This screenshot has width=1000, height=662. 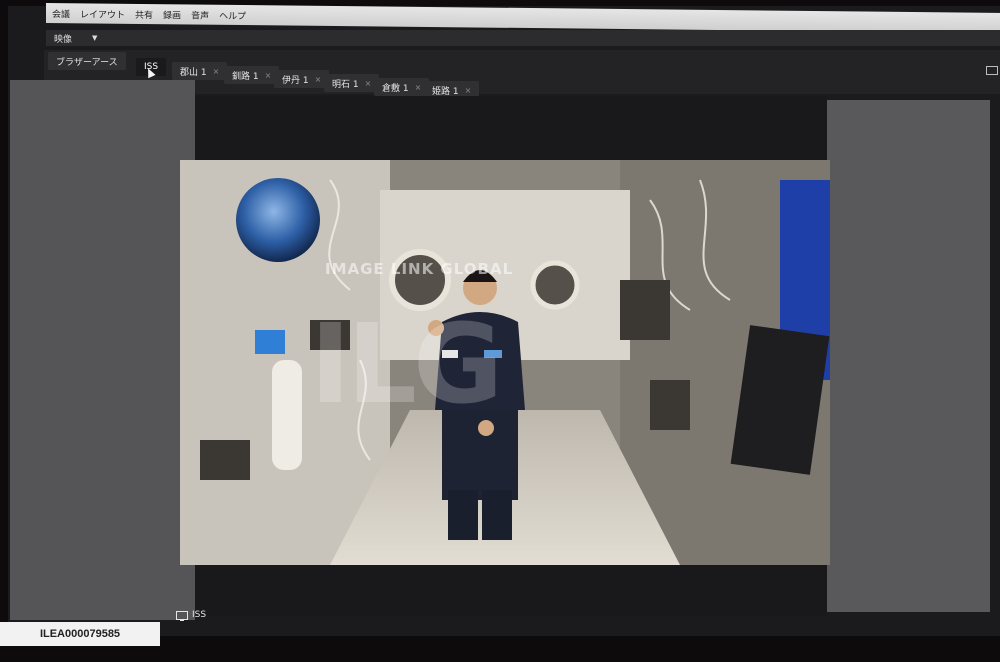 I want to click on tab-itami: 伊丹 1 ×, so click(x=302, y=79).